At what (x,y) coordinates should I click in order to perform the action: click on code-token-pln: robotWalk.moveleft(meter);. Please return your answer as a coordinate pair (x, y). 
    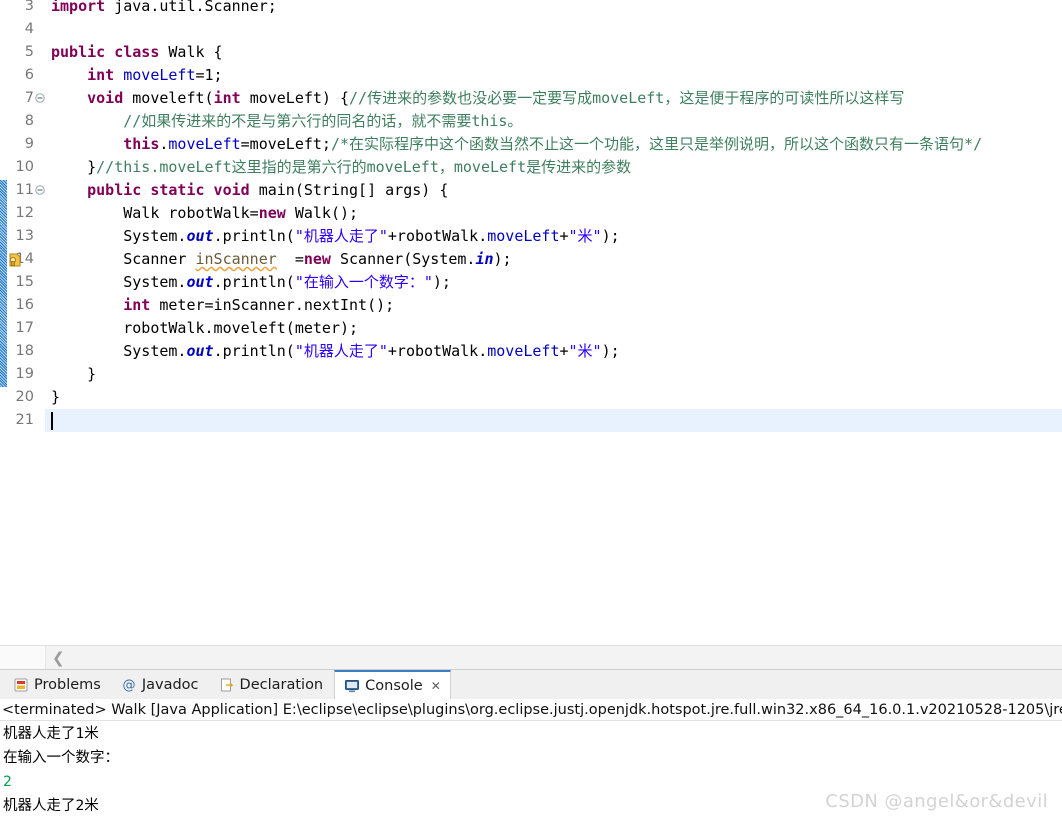
    Looking at the image, I should click on (205, 328).